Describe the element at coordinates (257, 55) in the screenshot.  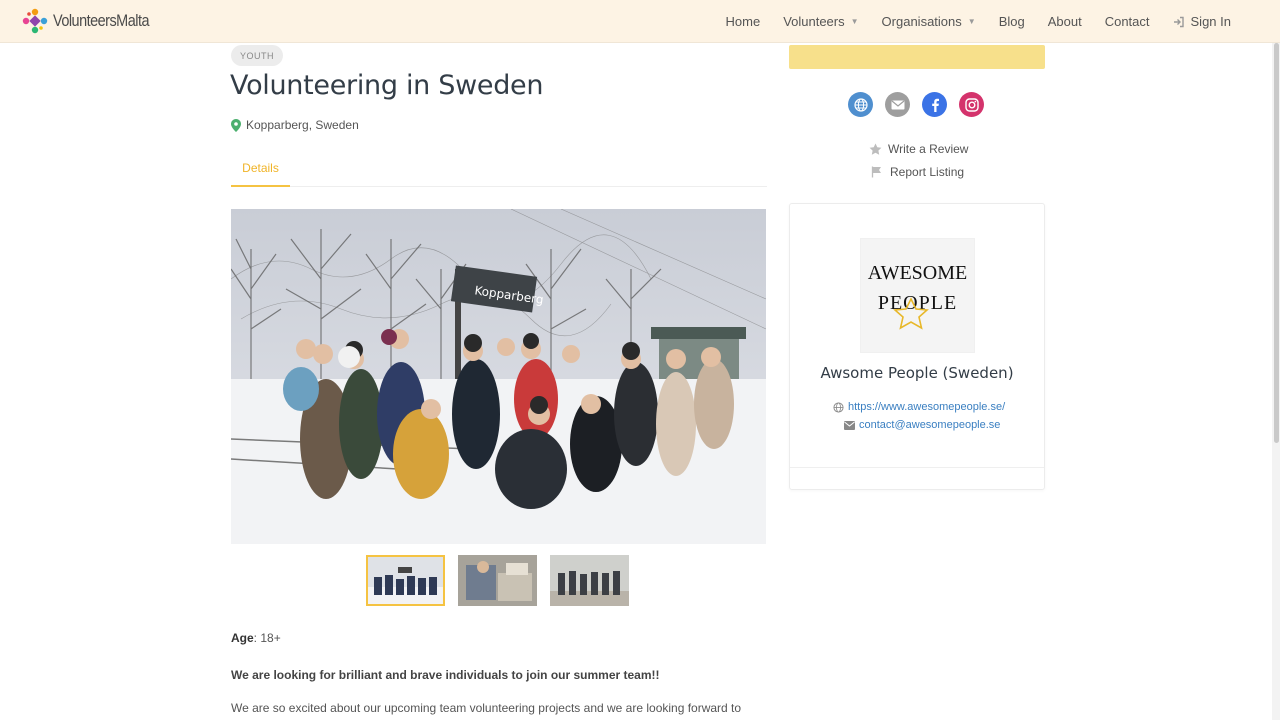
I see `category-badge: YOUTH` at that location.